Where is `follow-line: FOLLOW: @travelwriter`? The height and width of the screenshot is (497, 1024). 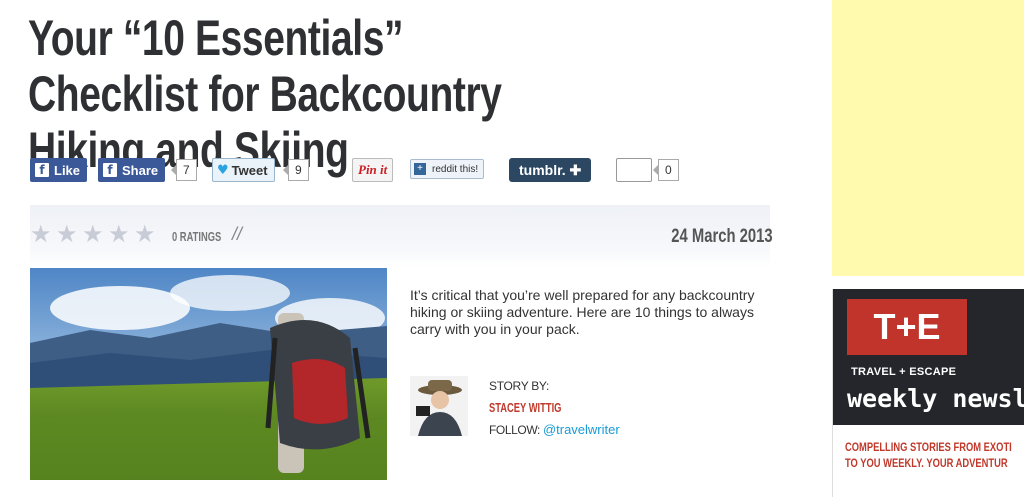
follow-line: FOLLOW: @travelwriter is located at coordinates (554, 429).